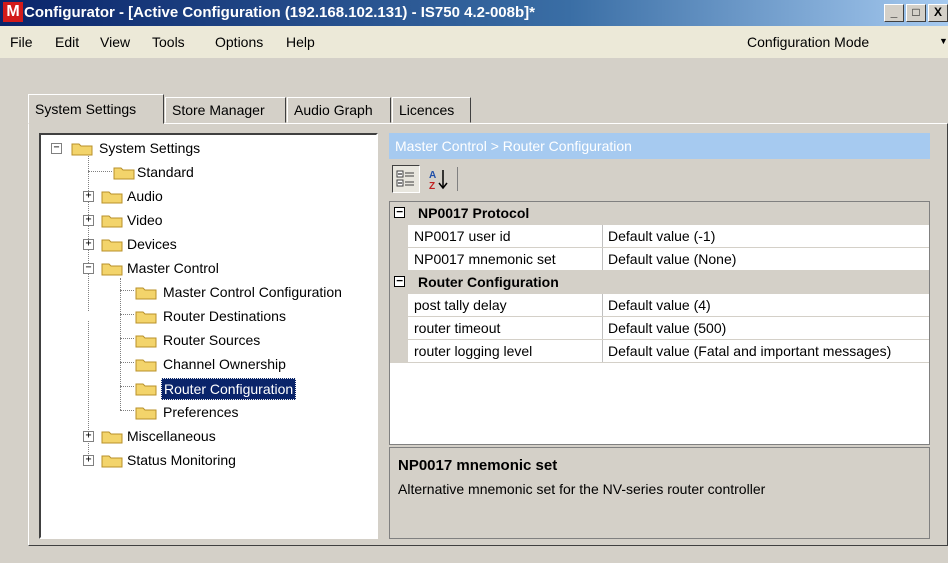 The height and width of the screenshot is (563, 948). I want to click on category-label: Router Configuration, so click(488, 282).